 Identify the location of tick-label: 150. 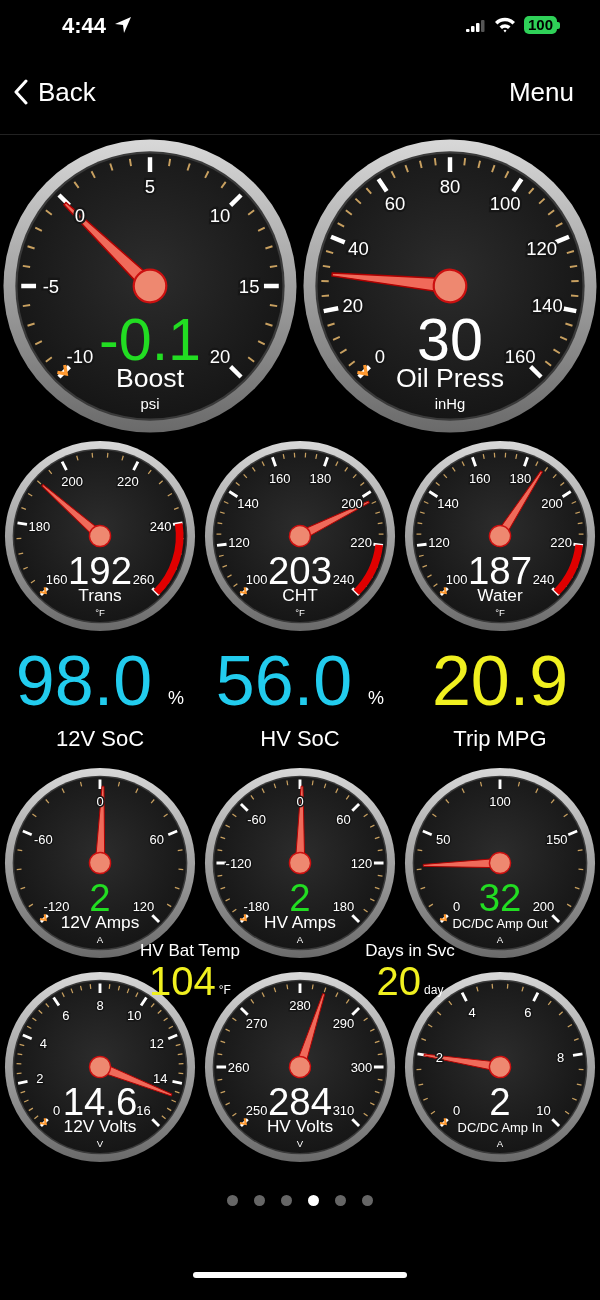
(556, 839).